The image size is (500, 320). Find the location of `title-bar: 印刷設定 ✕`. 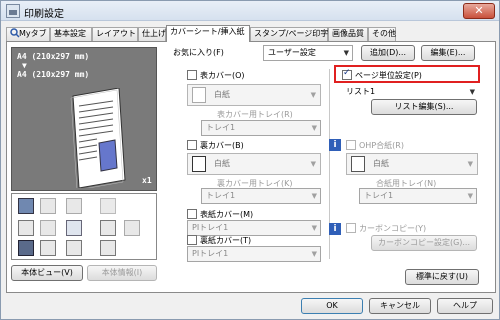

title-bar: 印刷設定 ✕ is located at coordinates (250, 11).